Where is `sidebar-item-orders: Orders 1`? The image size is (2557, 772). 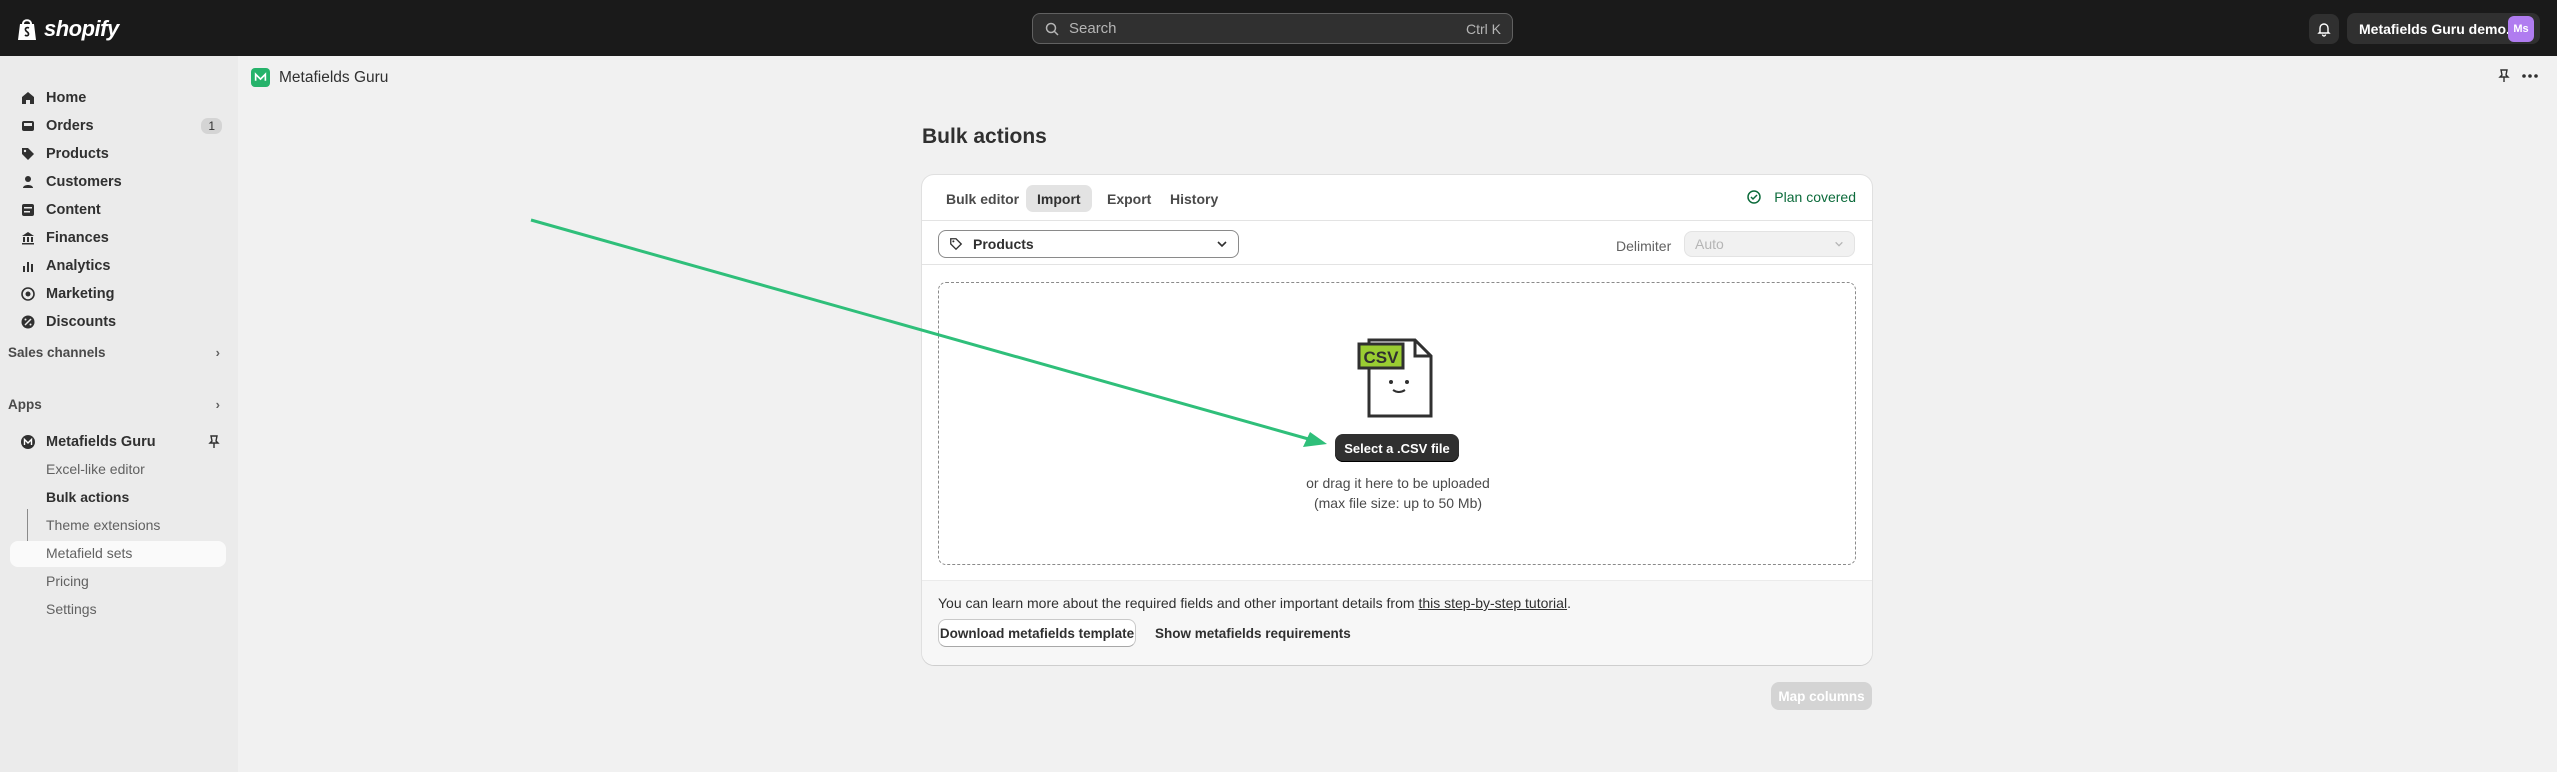 sidebar-item-orders: Orders 1 is located at coordinates (118, 126).